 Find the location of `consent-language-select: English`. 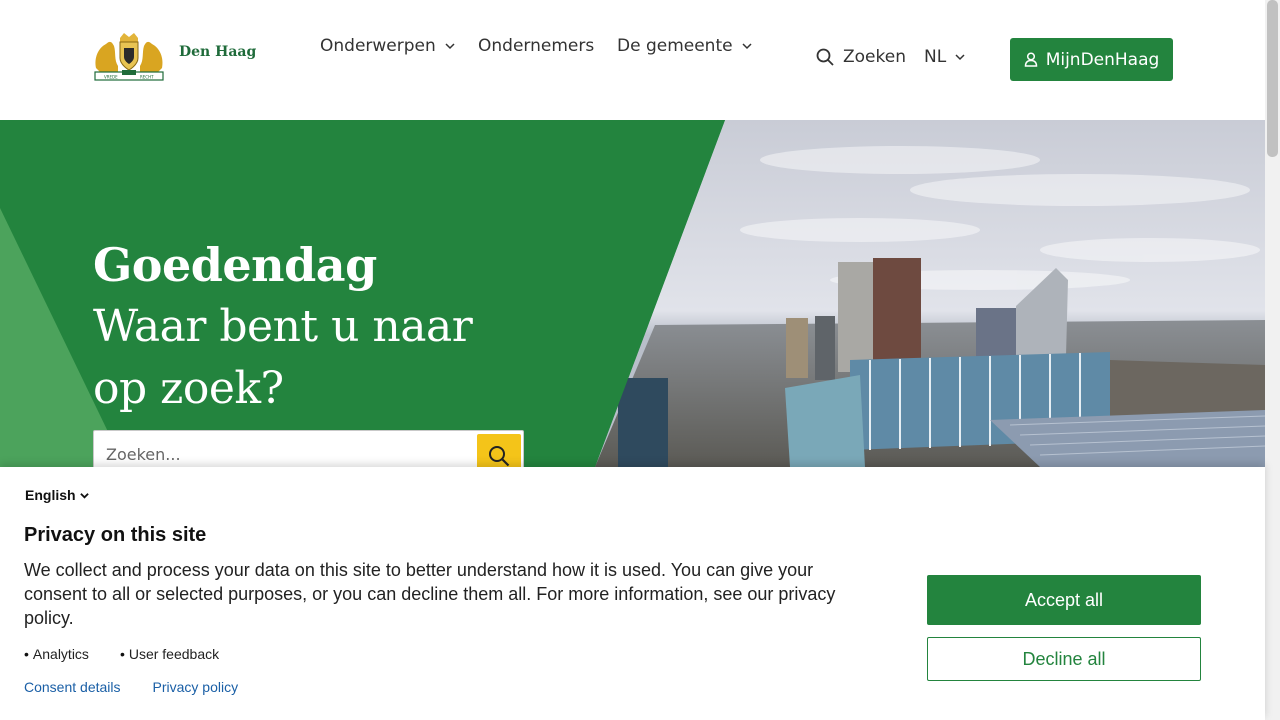

consent-language-select: English is located at coordinates (57, 495).